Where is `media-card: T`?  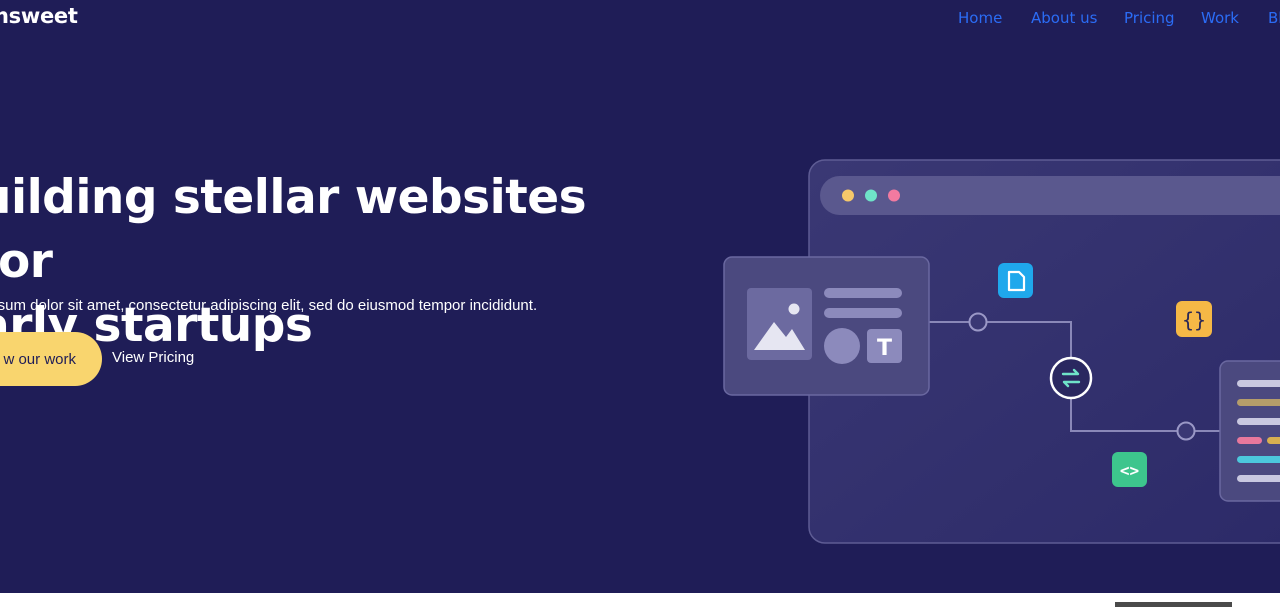 media-card: T is located at coordinates (826, 326).